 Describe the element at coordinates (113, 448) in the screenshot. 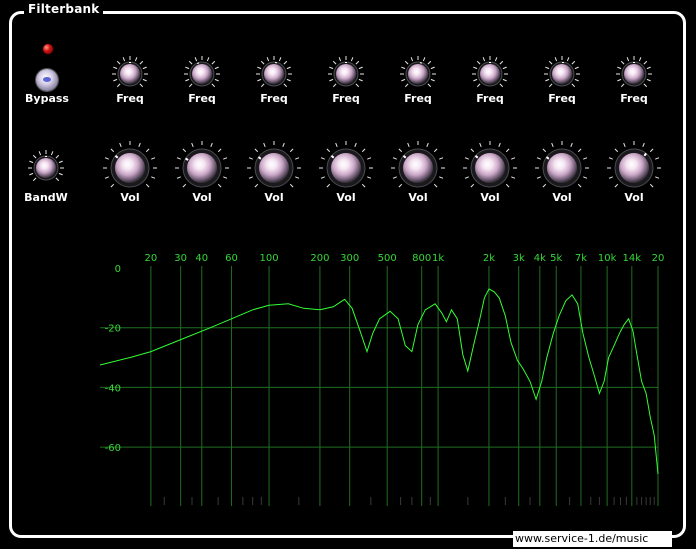

I see `db-tick-label: -60` at that location.